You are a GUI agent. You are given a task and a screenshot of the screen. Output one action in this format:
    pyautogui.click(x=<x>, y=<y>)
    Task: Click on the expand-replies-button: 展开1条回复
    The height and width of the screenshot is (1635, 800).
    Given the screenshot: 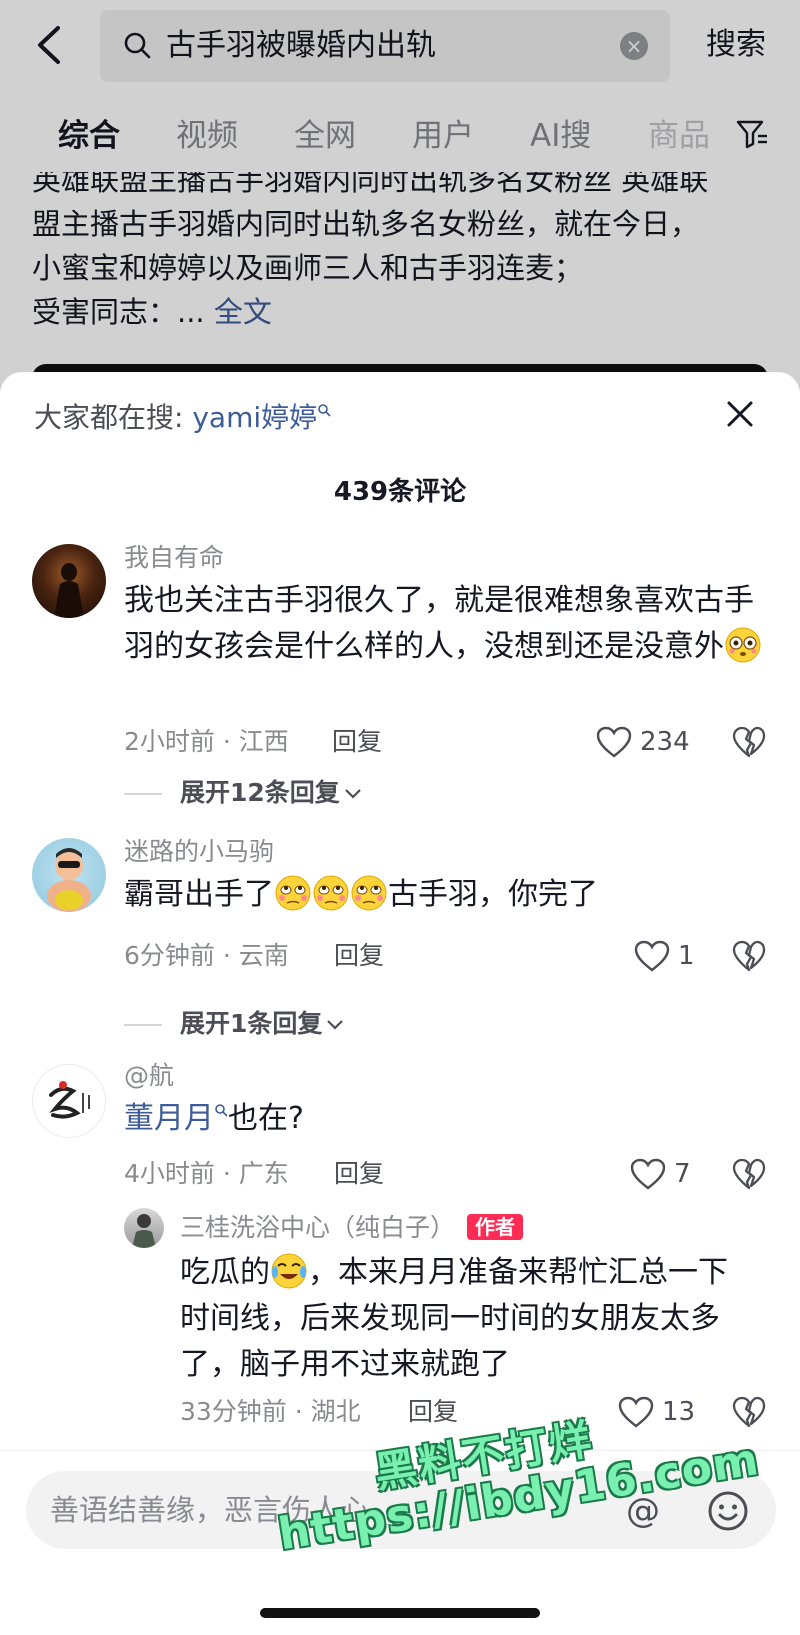 What is the action you would take?
    pyautogui.click(x=262, y=1024)
    